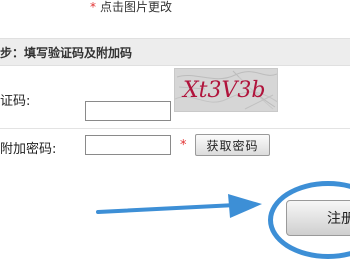 The height and width of the screenshot is (260, 350). I want to click on captcha-image: Xt3V3b, so click(226, 90).